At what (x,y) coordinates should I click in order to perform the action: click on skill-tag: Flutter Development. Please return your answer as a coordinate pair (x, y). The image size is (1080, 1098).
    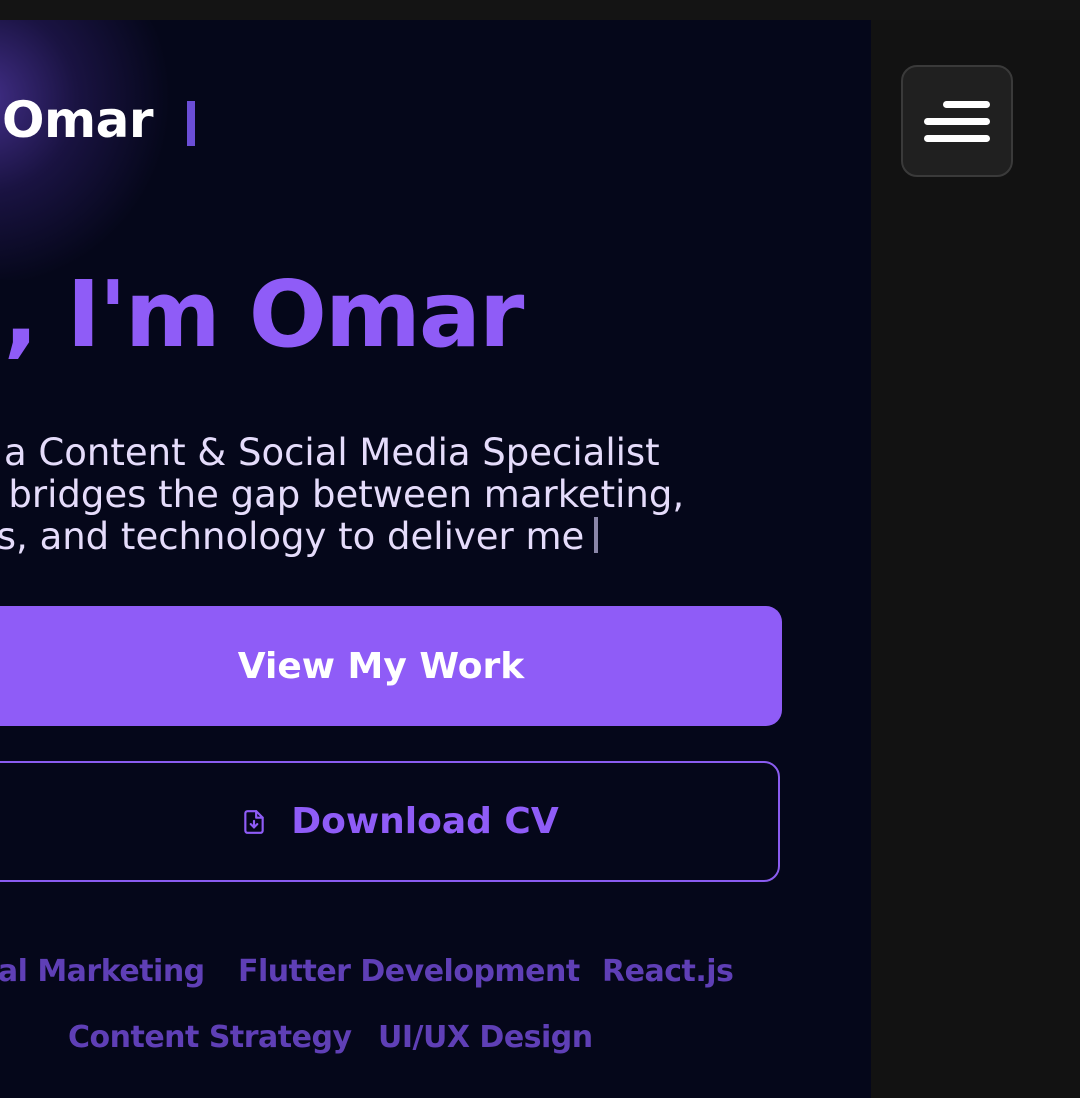
    Looking at the image, I should click on (409, 971).